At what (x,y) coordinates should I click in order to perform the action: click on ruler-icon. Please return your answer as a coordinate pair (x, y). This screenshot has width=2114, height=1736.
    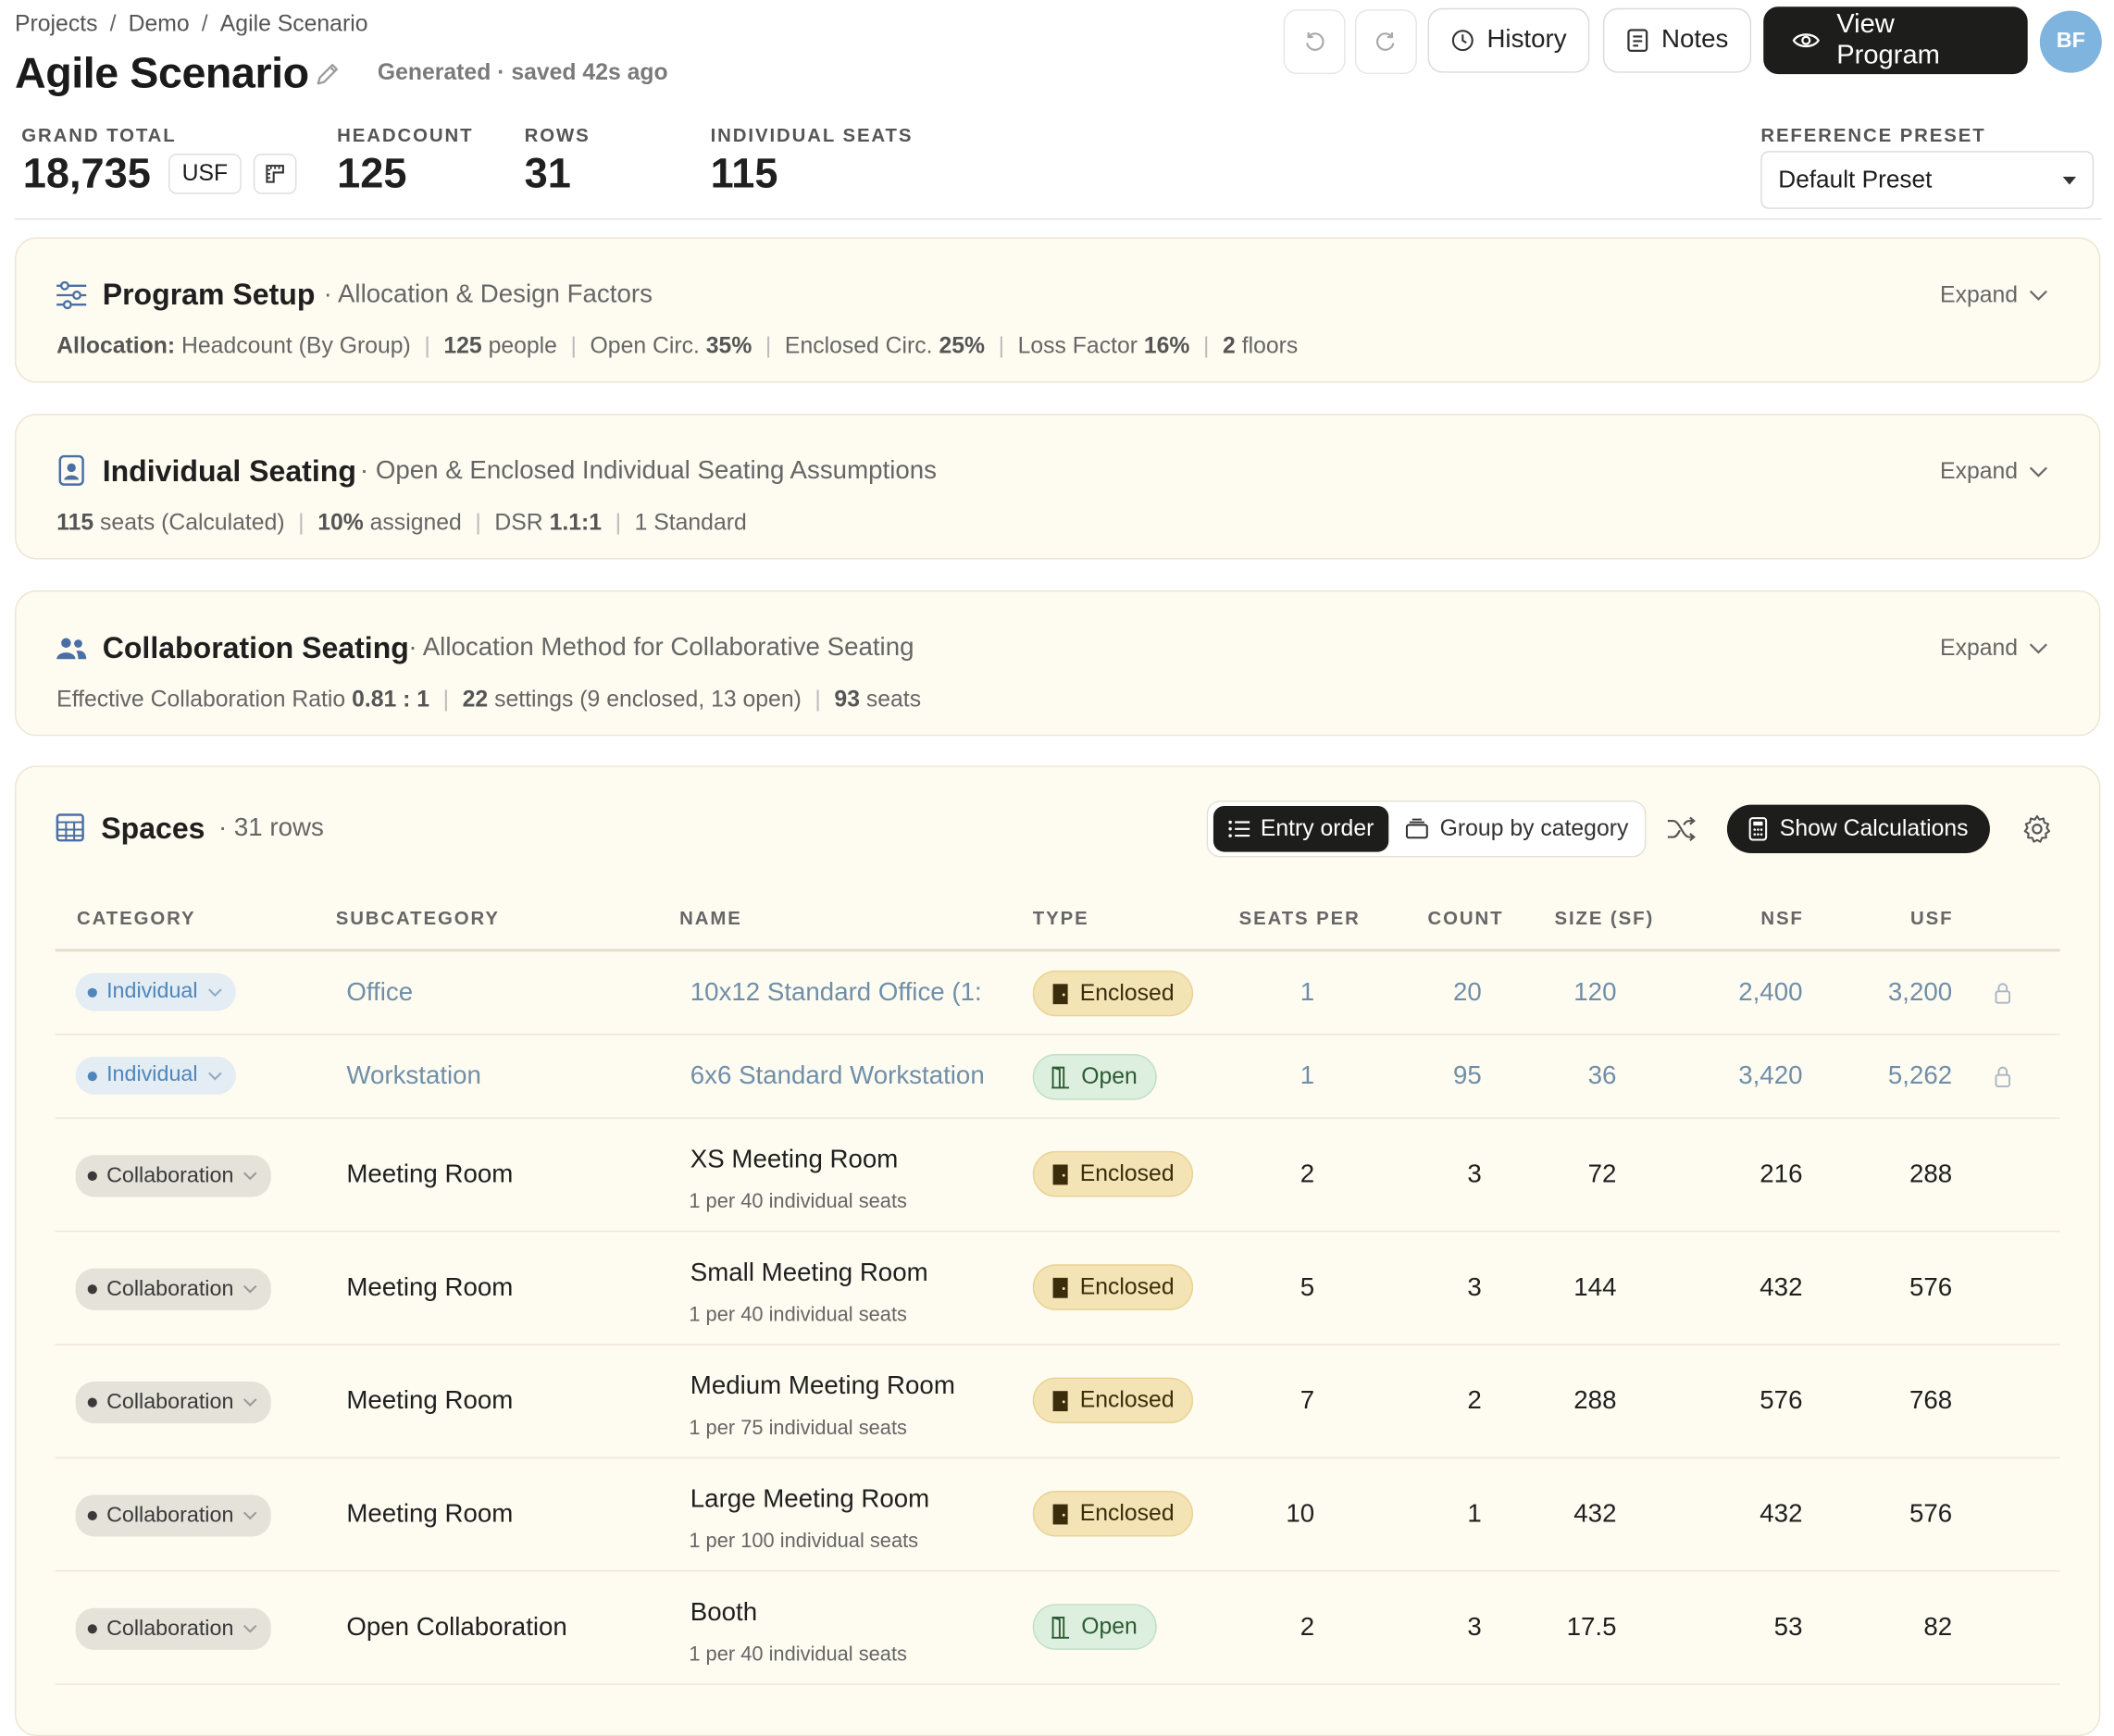
    Looking at the image, I should click on (275, 174).